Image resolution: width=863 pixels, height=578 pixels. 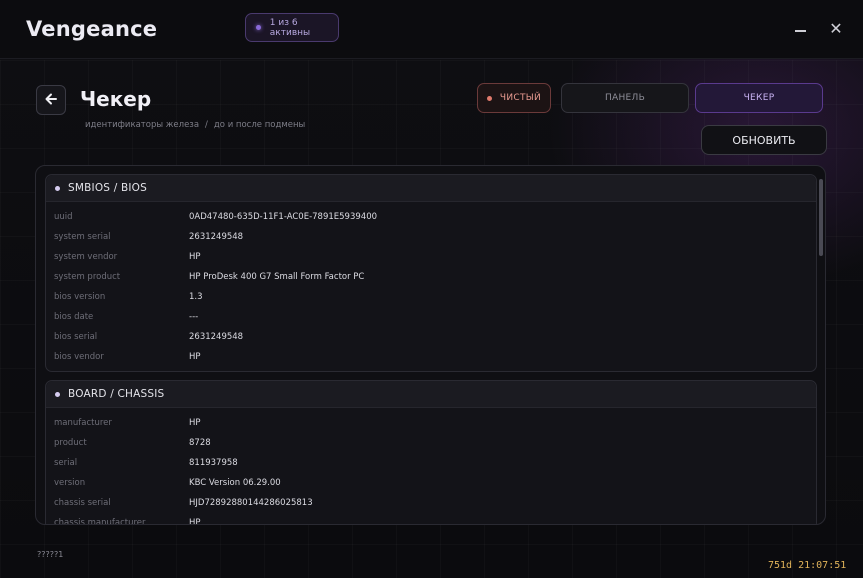 I want to click on refresh-button: ОБНОВИТЬ, so click(x=764, y=140).